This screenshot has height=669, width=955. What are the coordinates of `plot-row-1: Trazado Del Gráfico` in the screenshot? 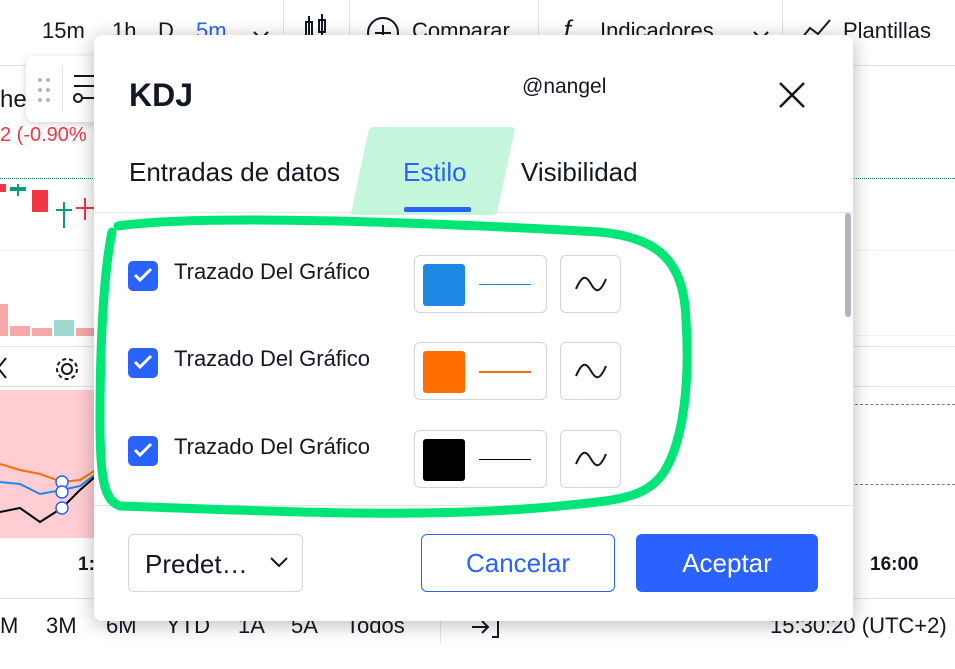 It's located at (473, 296).